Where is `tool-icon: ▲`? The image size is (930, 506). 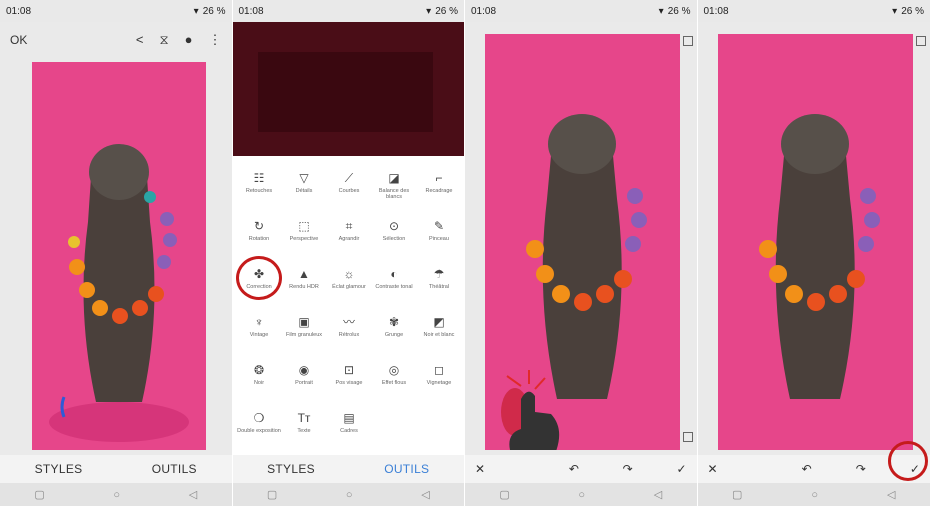
tool-icon: ▲ is located at coordinates (304, 274).